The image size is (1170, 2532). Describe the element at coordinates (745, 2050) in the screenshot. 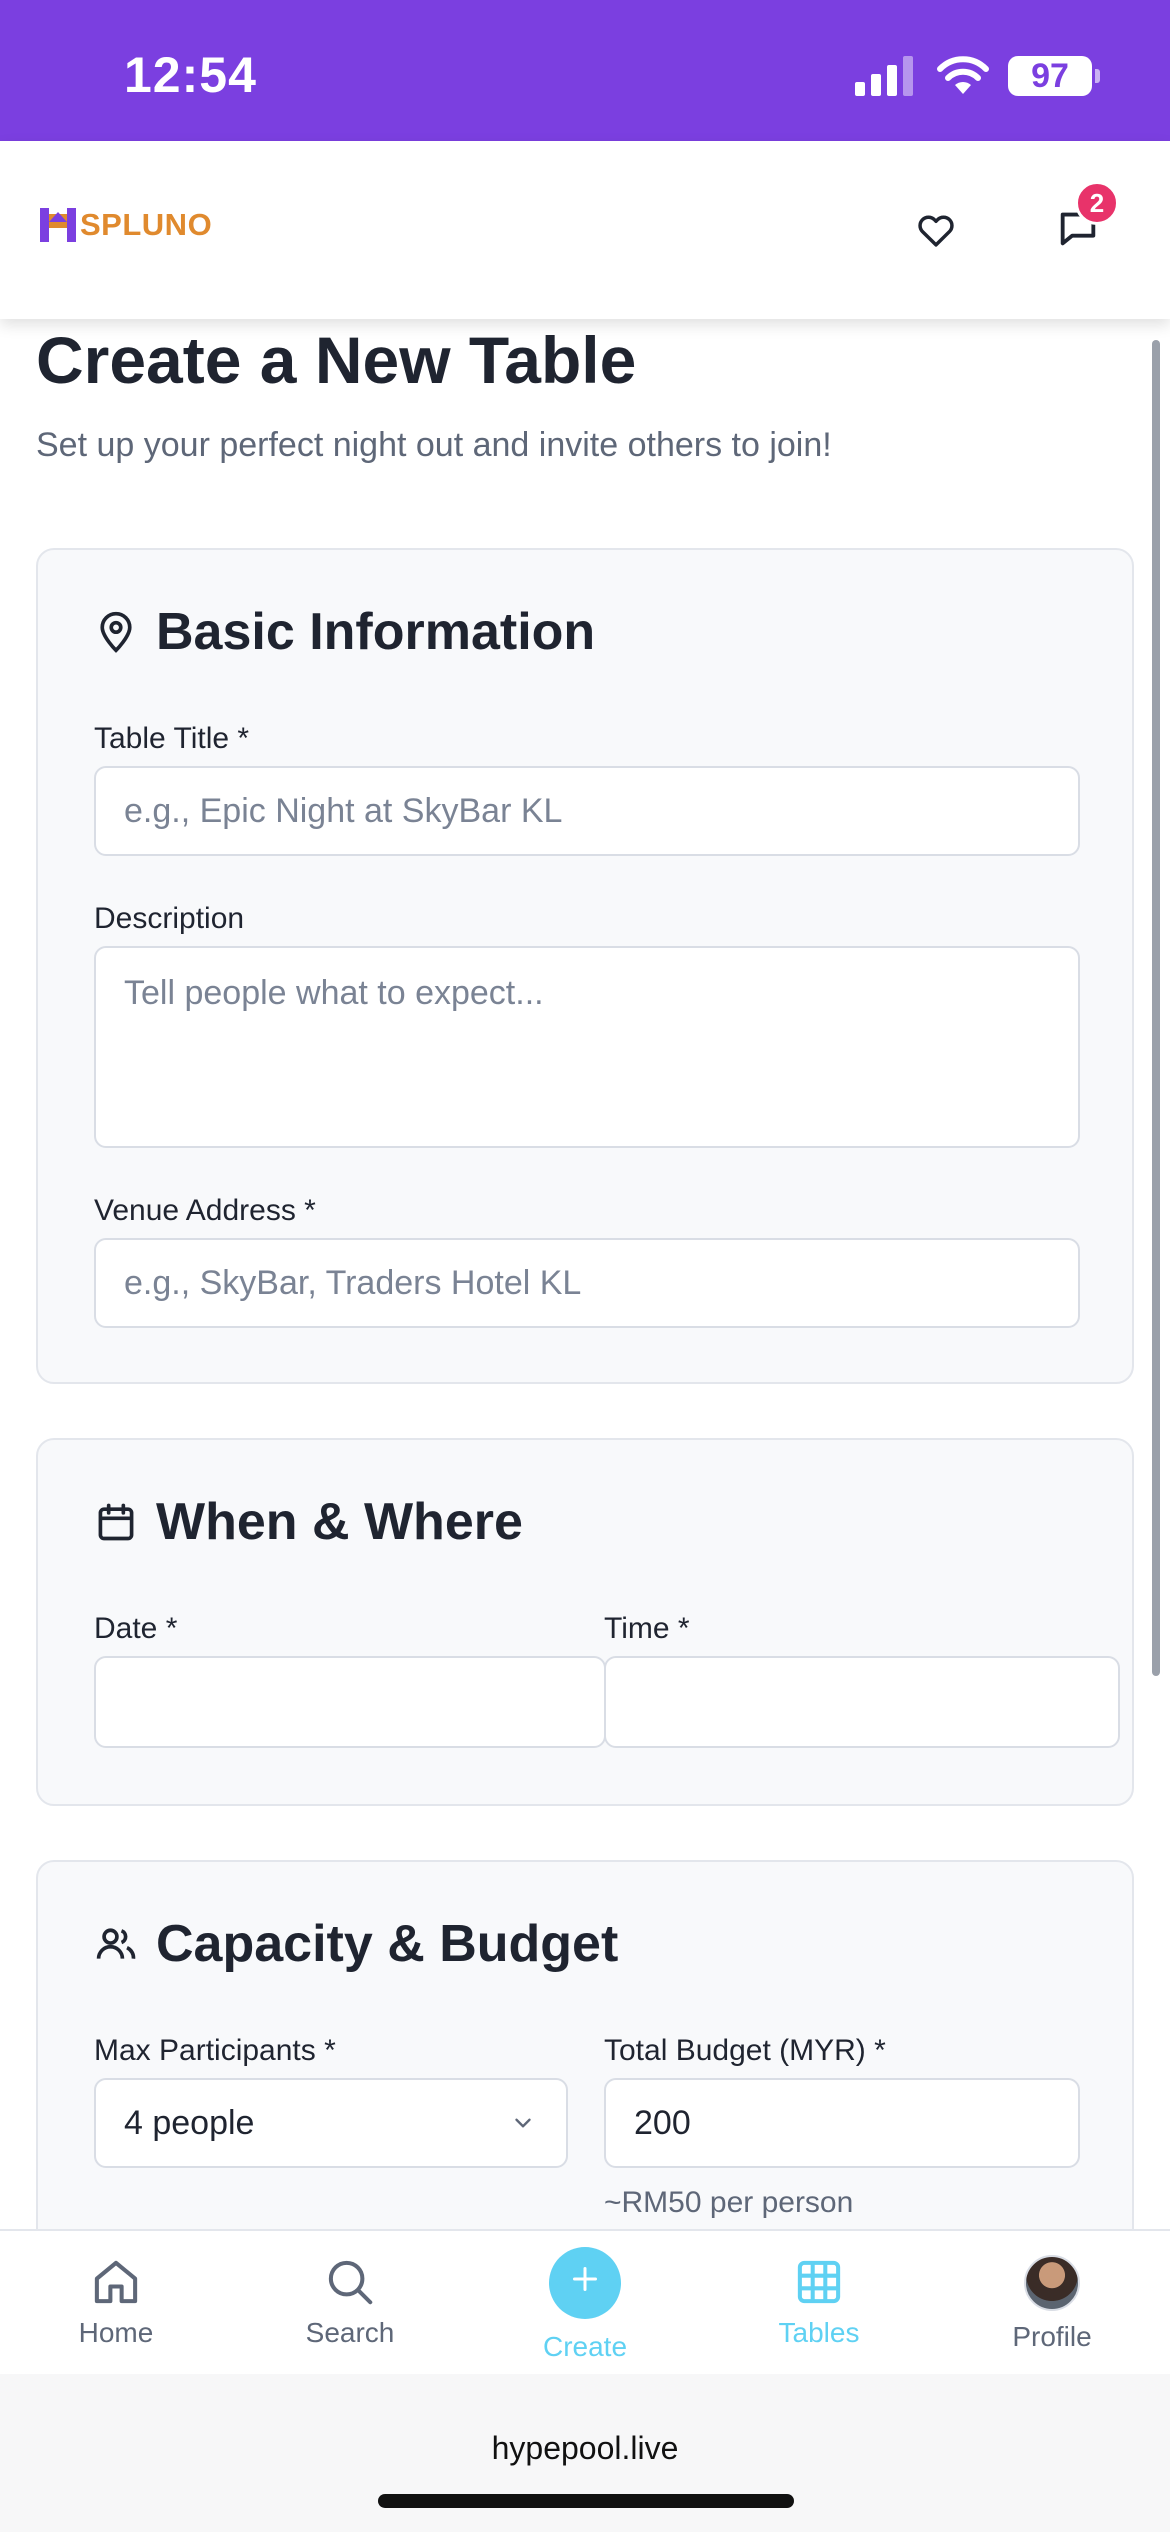

I see `total-budget-label: Total Budget (MYR) *` at that location.